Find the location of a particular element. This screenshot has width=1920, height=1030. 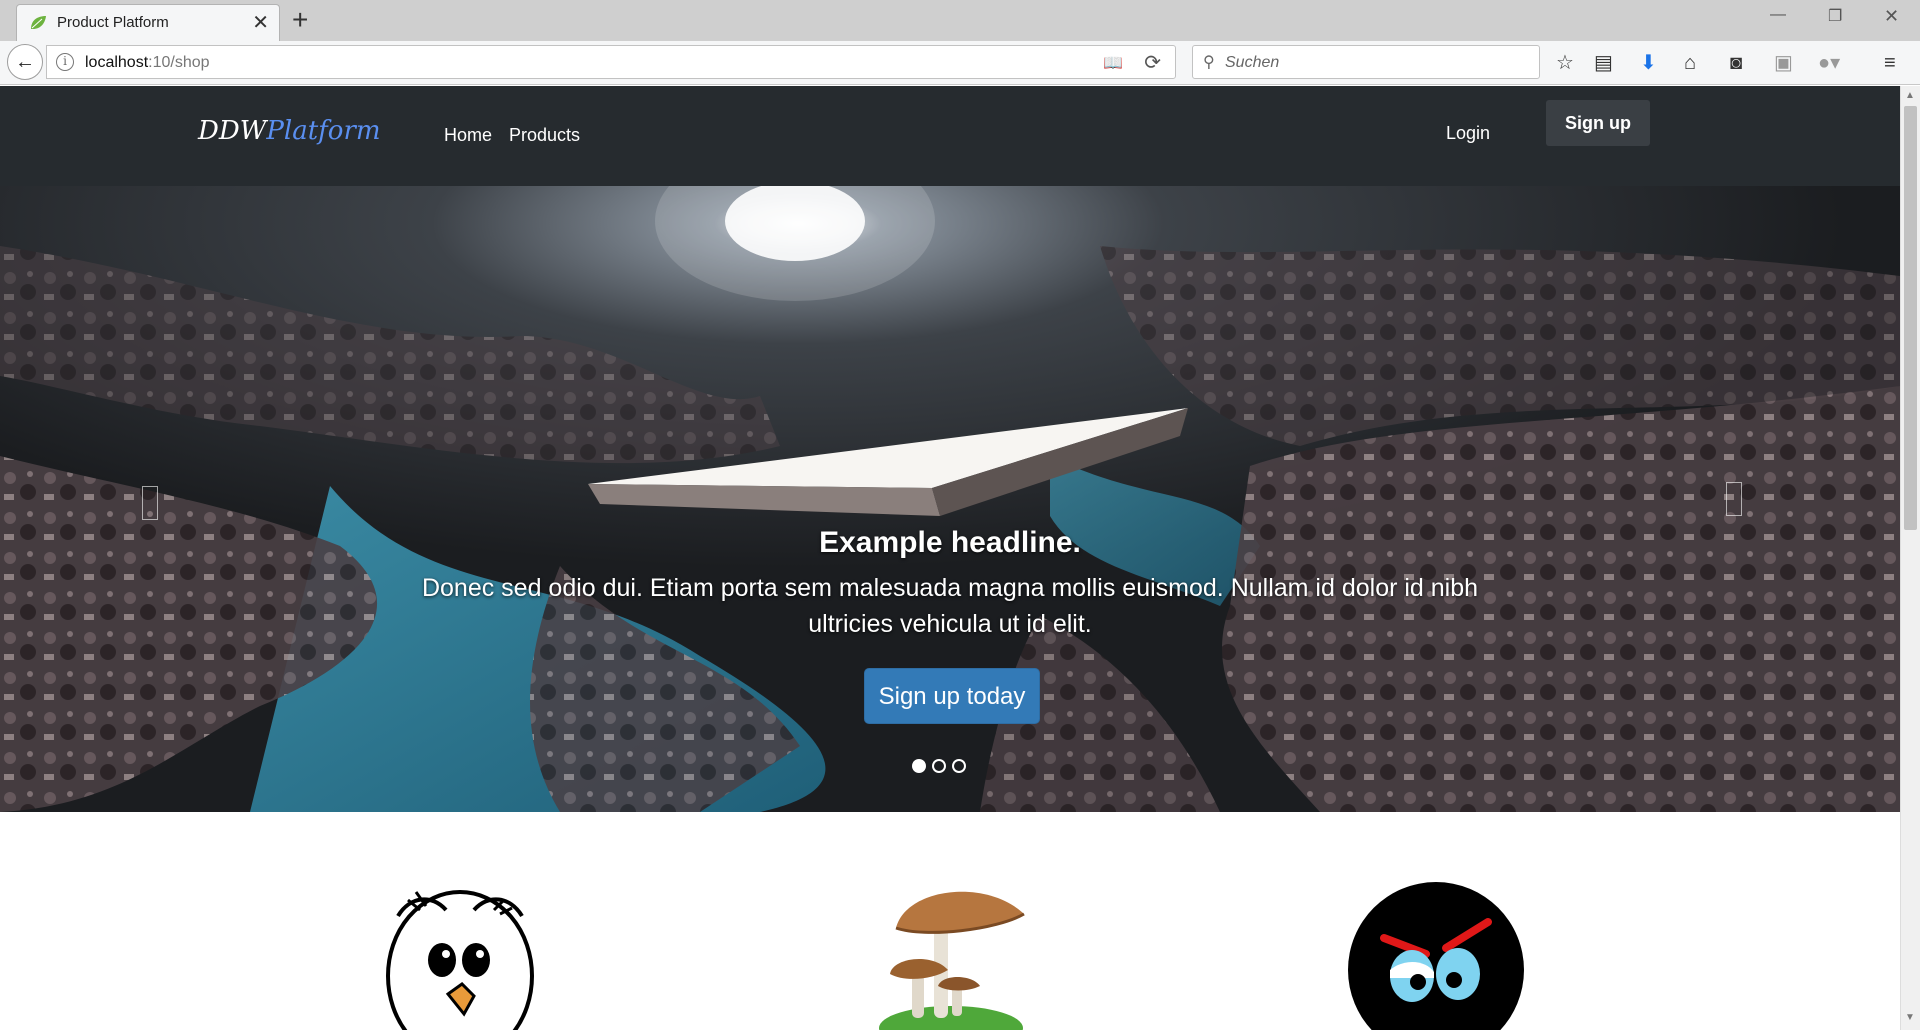

url-text: localhost:10/shop is located at coordinates (147, 63).